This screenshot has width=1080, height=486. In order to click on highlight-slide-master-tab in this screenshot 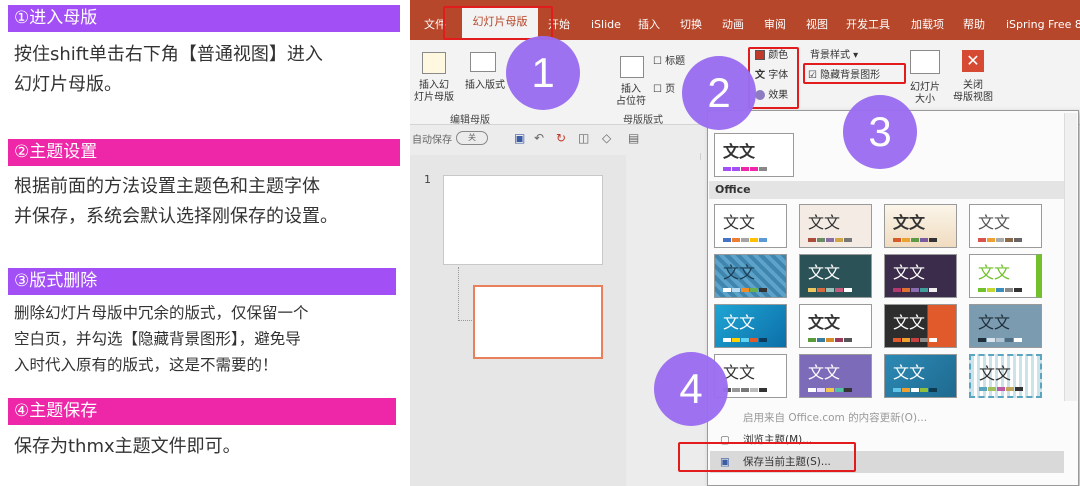, I will do `click(498, 23)`.